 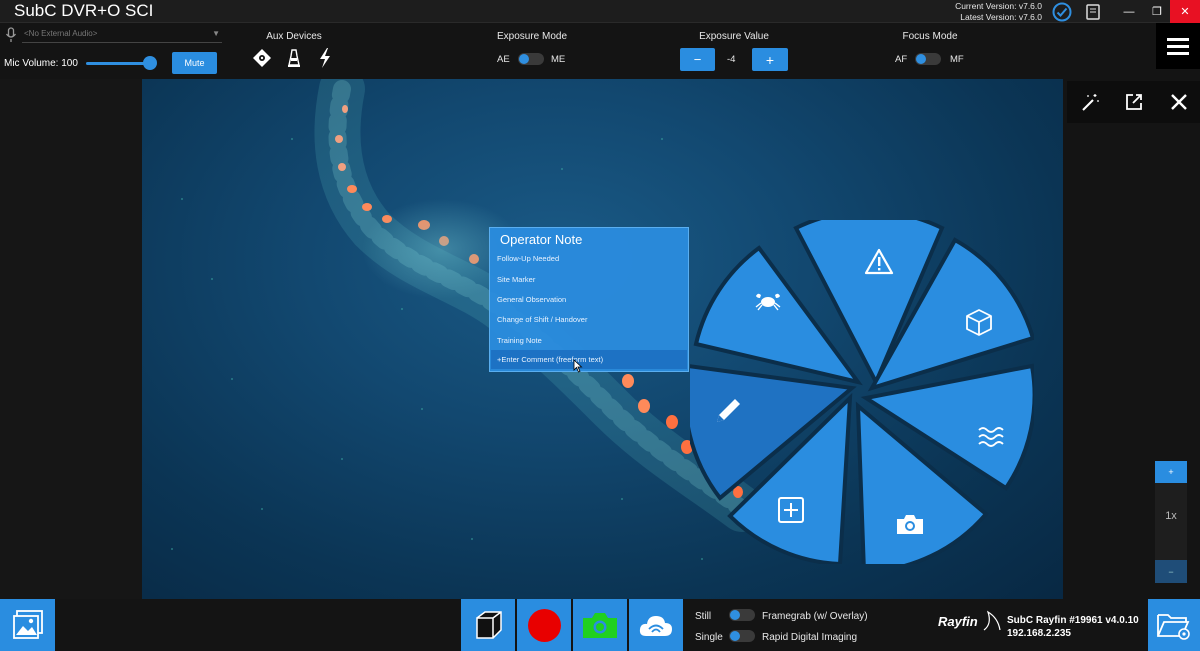 I want to click on rayfin-logo: Rayfin, so click(x=969, y=620).